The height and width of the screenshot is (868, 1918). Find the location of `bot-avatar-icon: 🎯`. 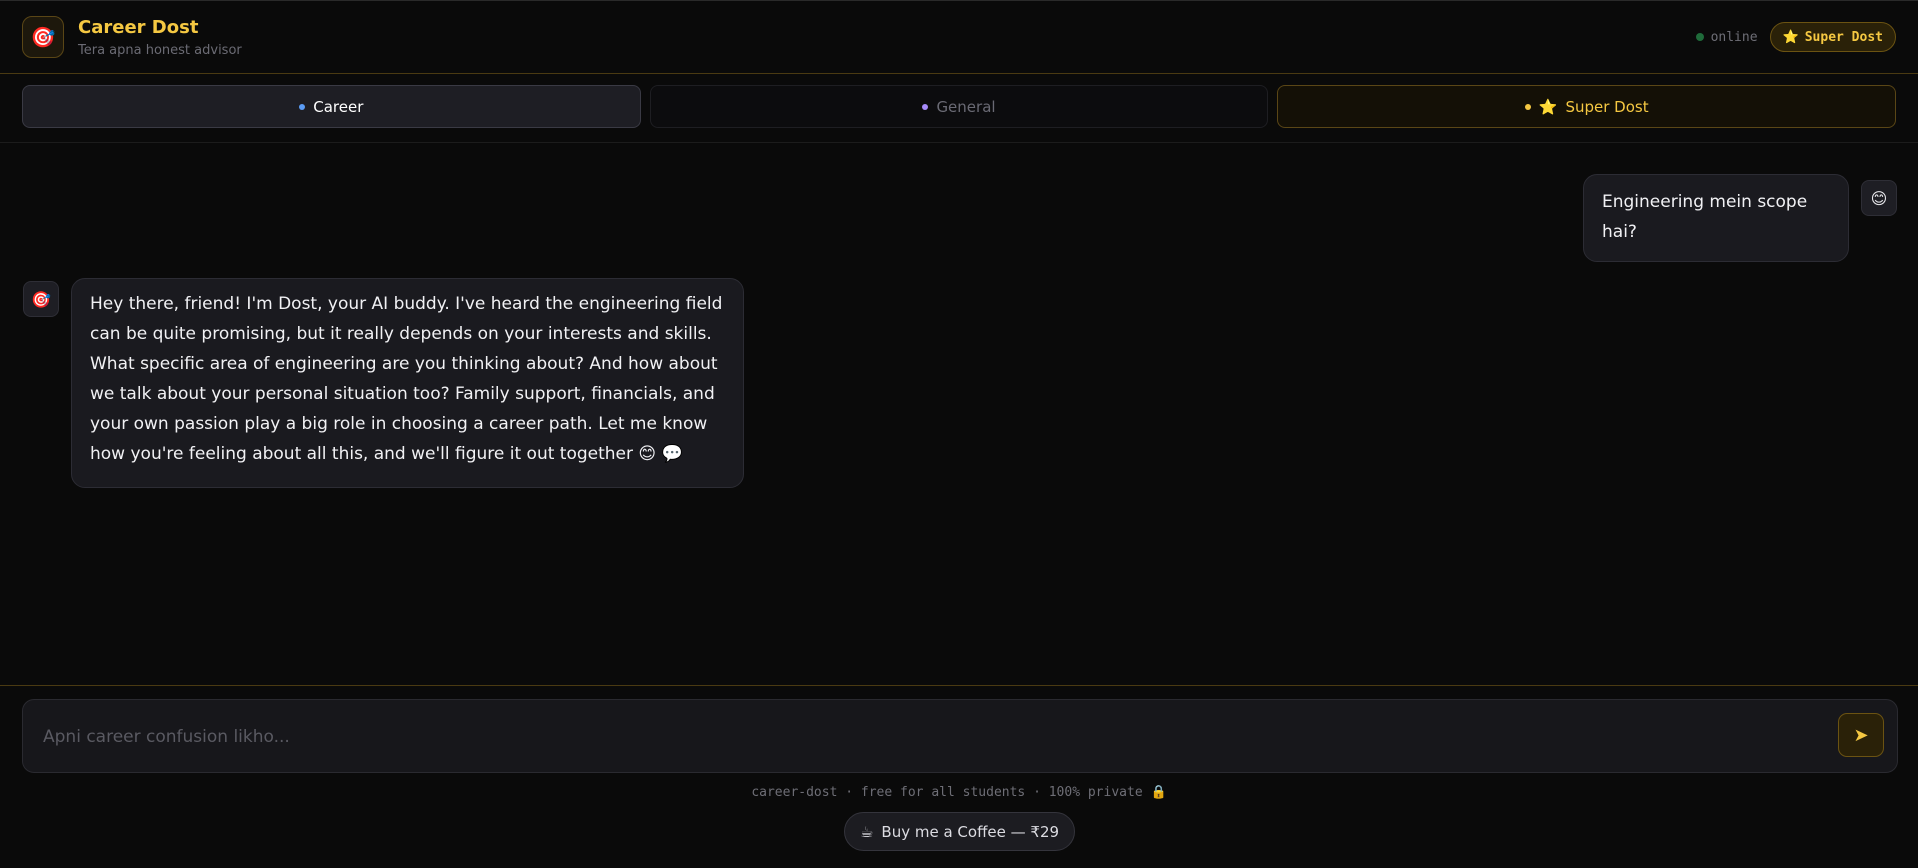

bot-avatar-icon: 🎯 is located at coordinates (41, 299).